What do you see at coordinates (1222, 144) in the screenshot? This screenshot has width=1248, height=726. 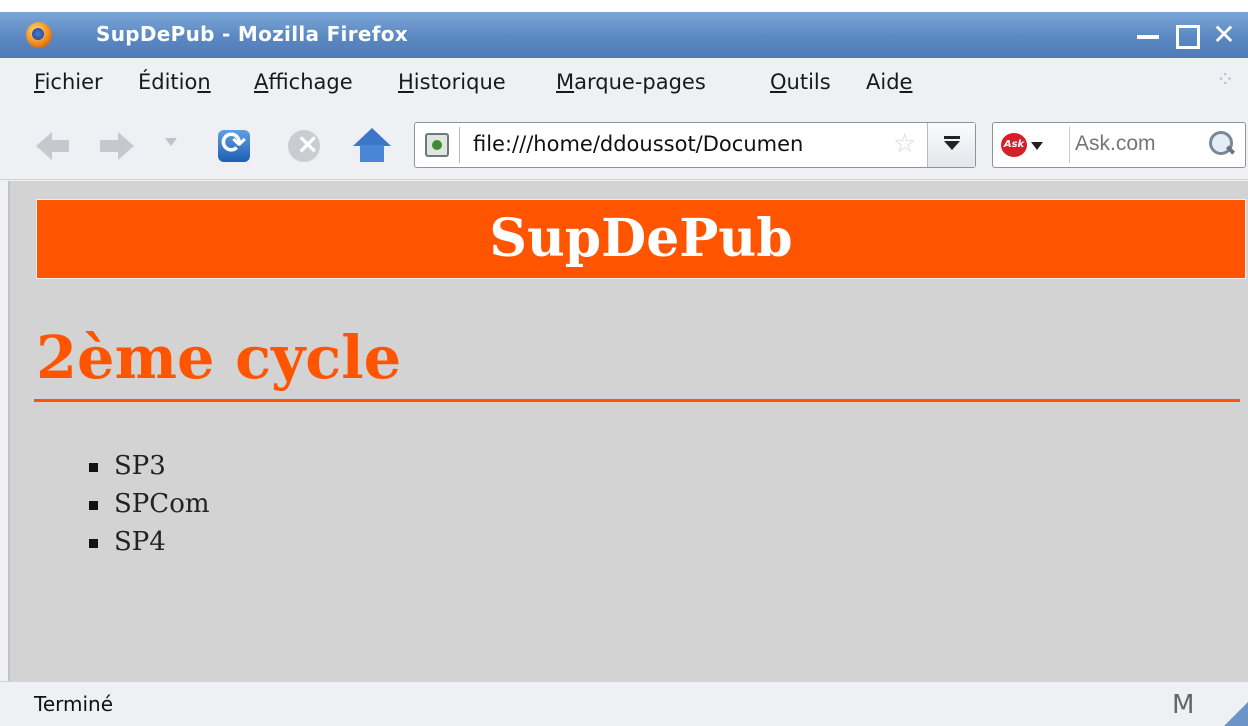 I see `magnifier-search-icon` at bounding box center [1222, 144].